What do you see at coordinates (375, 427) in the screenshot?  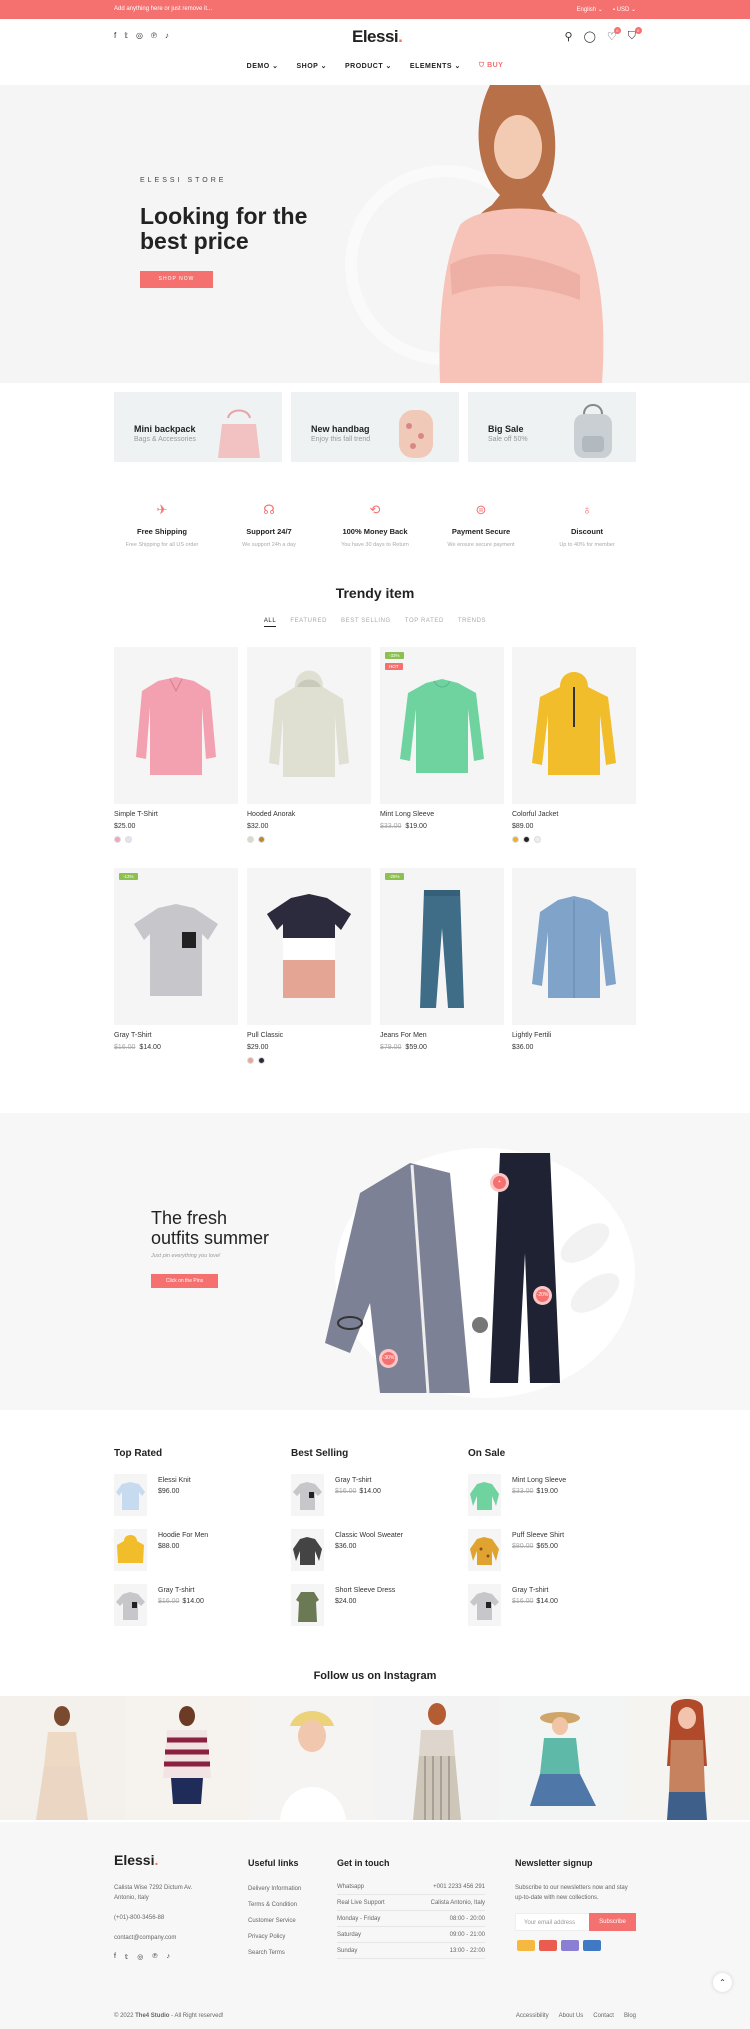 I see `banner-new-handbag: New handbag Enjoy this fall trend` at bounding box center [375, 427].